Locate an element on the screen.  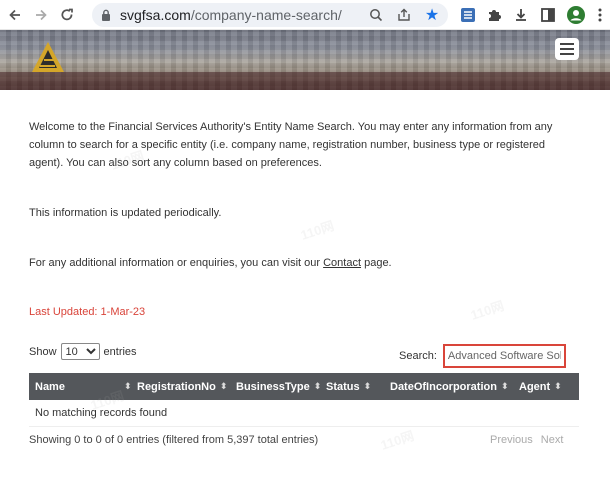
column-label: Name is located at coordinates (50, 386).